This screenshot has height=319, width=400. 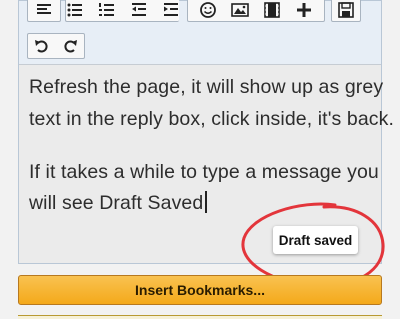 What do you see at coordinates (304, 10) in the screenshot?
I see `plus-icon` at bounding box center [304, 10].